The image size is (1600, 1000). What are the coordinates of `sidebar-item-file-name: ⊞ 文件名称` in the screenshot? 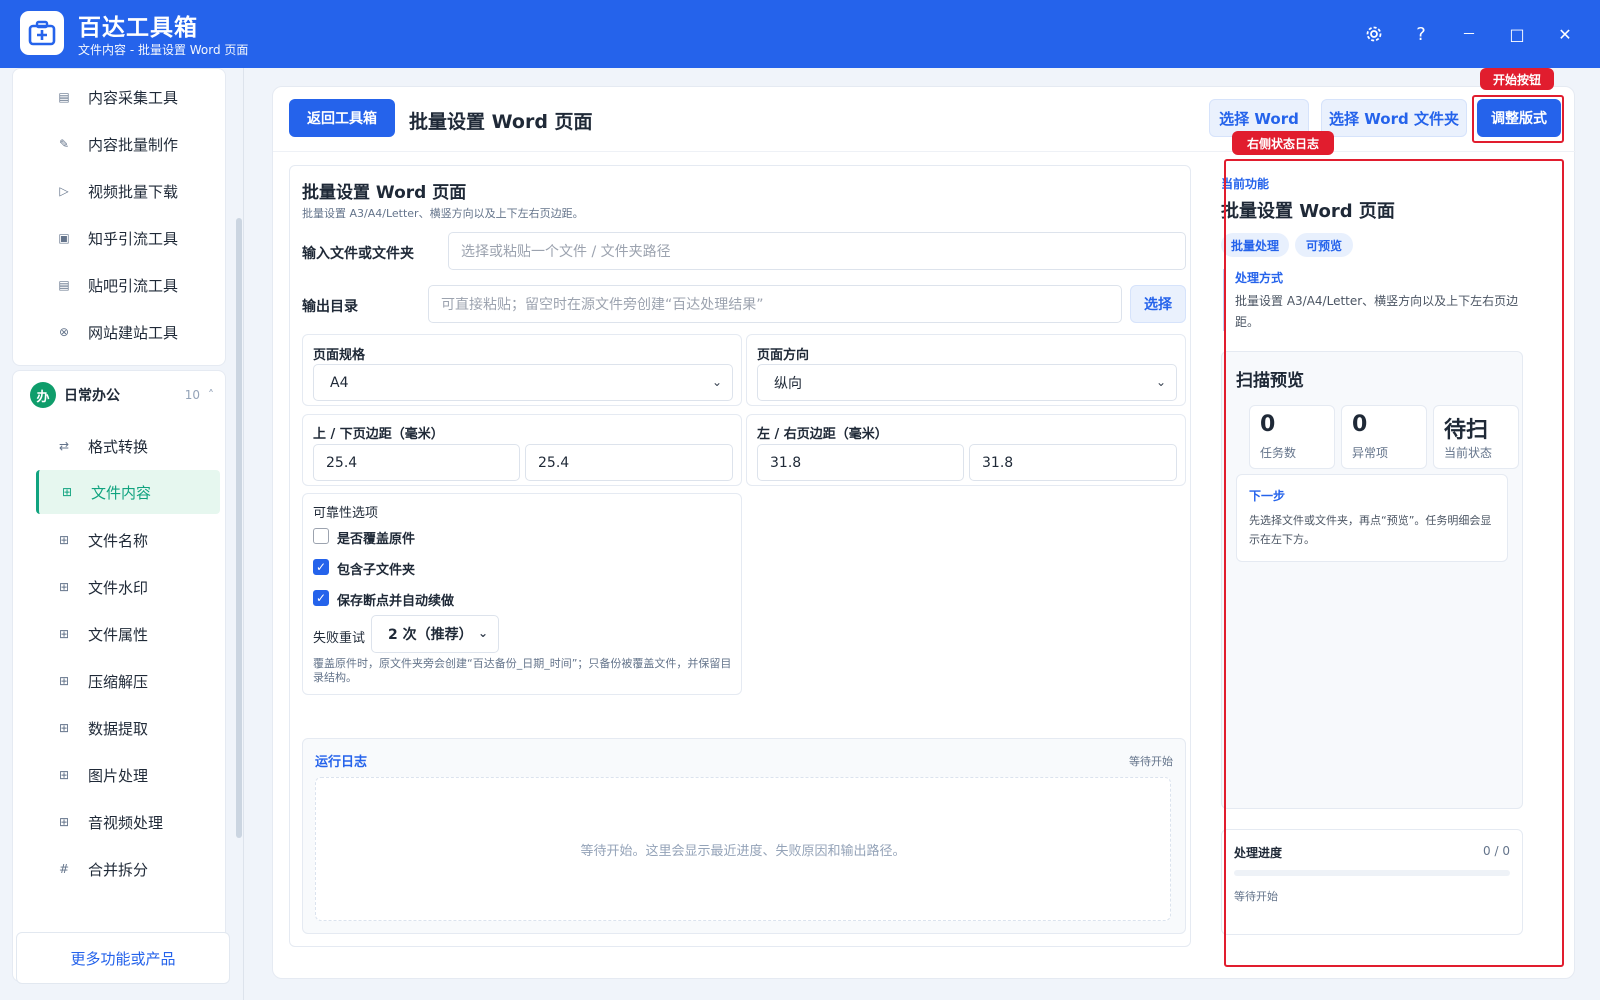 It's located at (118, 540).